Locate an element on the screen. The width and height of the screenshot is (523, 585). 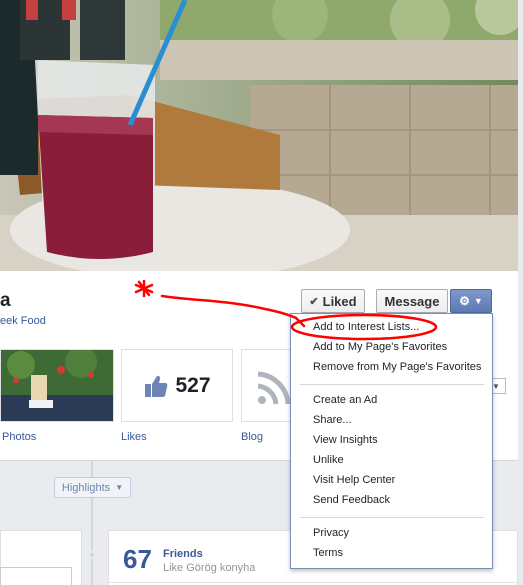
menu-item-send-feedback: Send Feedback is located at coordinates (351, 500).